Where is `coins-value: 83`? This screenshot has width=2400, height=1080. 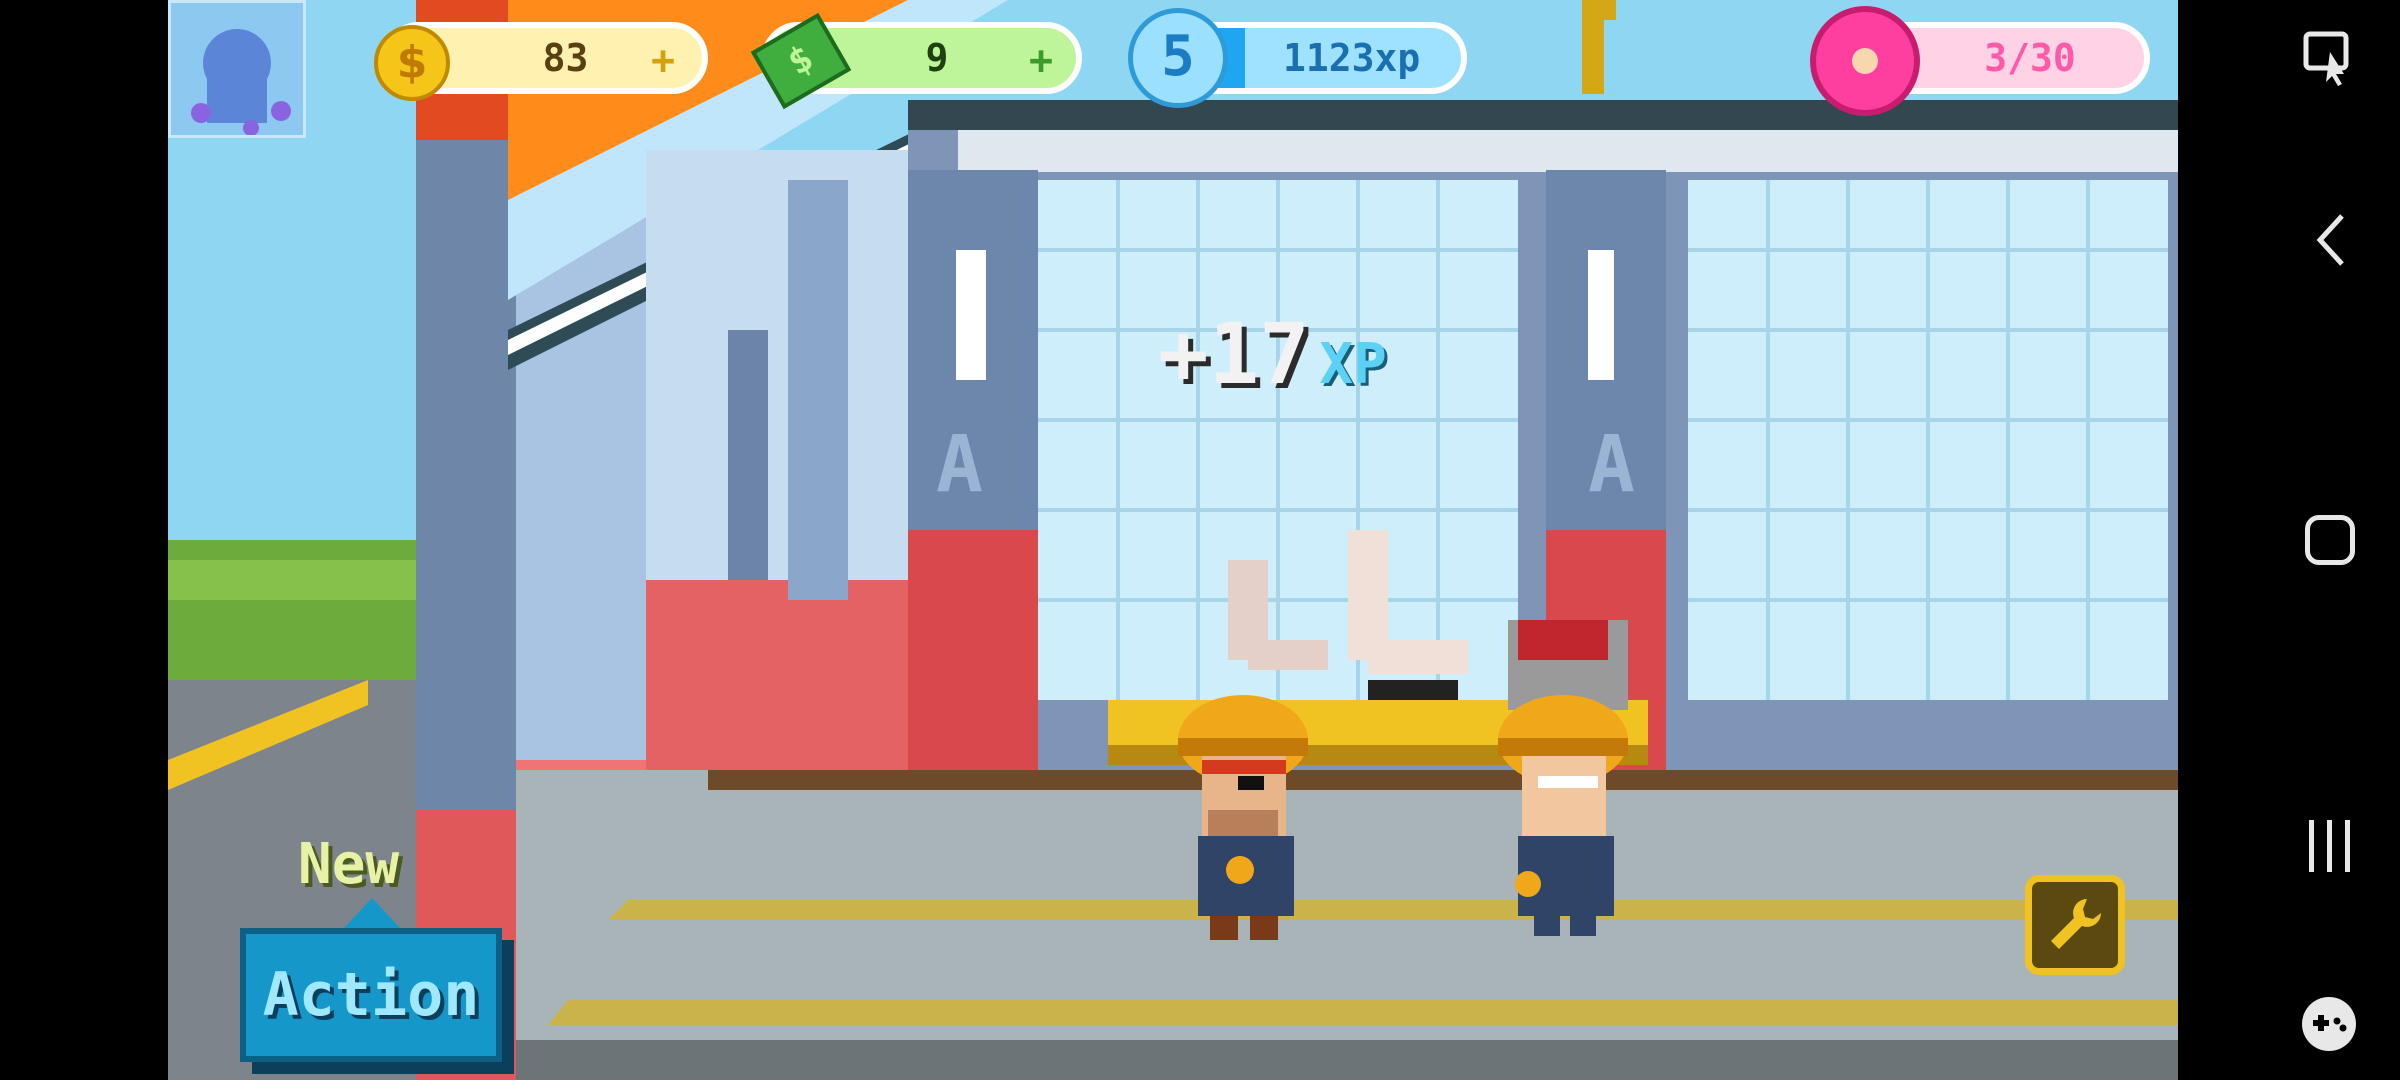
coins-value: 83 is located at coordinates (565, 58).